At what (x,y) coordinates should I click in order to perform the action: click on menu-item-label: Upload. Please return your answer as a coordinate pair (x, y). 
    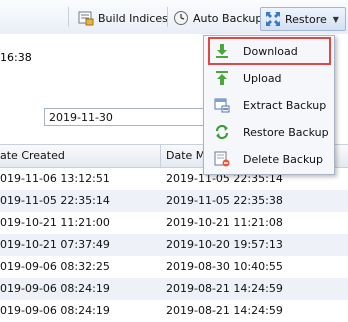
    Looking at the image, I should click on (262, 78).